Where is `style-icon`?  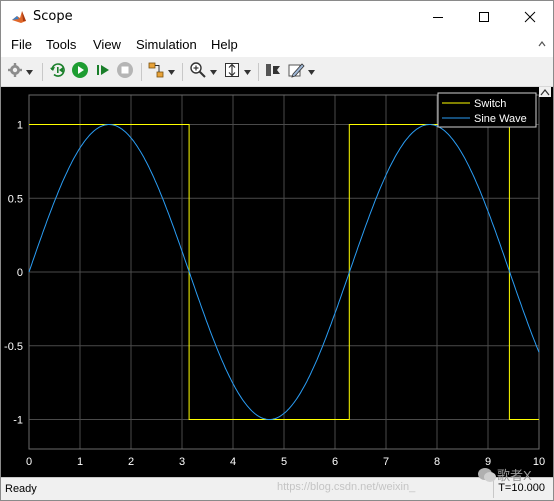
style-icon is located at coordinates (296, 72).